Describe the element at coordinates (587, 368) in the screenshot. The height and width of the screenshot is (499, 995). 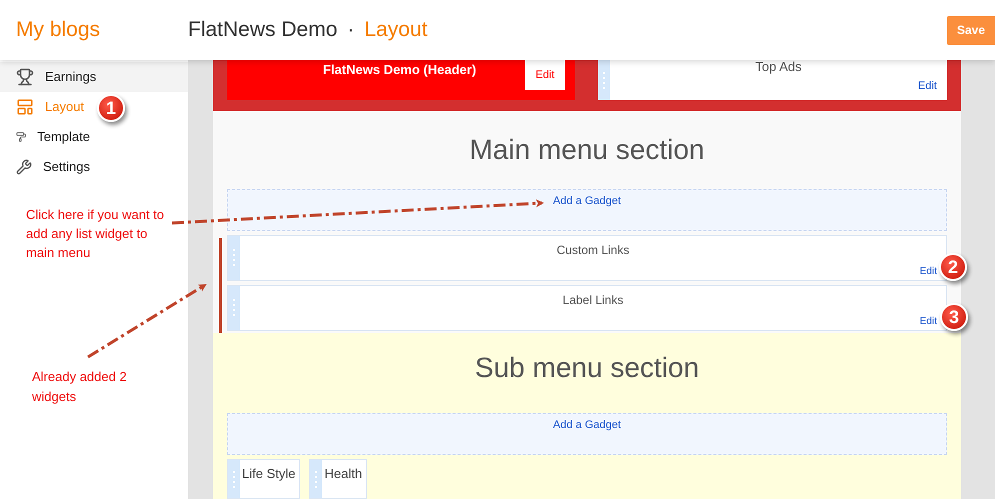
I see `section-title: Sub menu section` at that location.